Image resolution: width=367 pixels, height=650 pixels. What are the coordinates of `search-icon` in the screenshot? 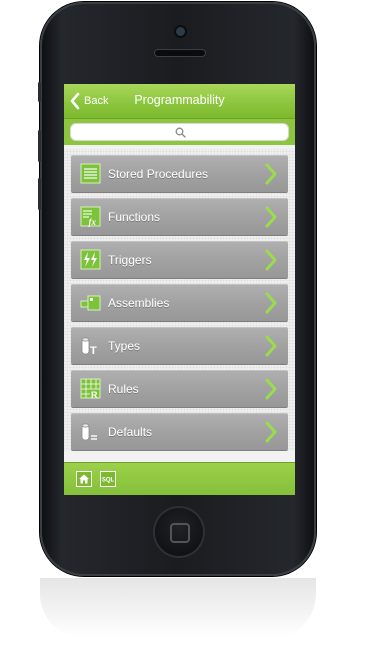 It's located at (180, 132).